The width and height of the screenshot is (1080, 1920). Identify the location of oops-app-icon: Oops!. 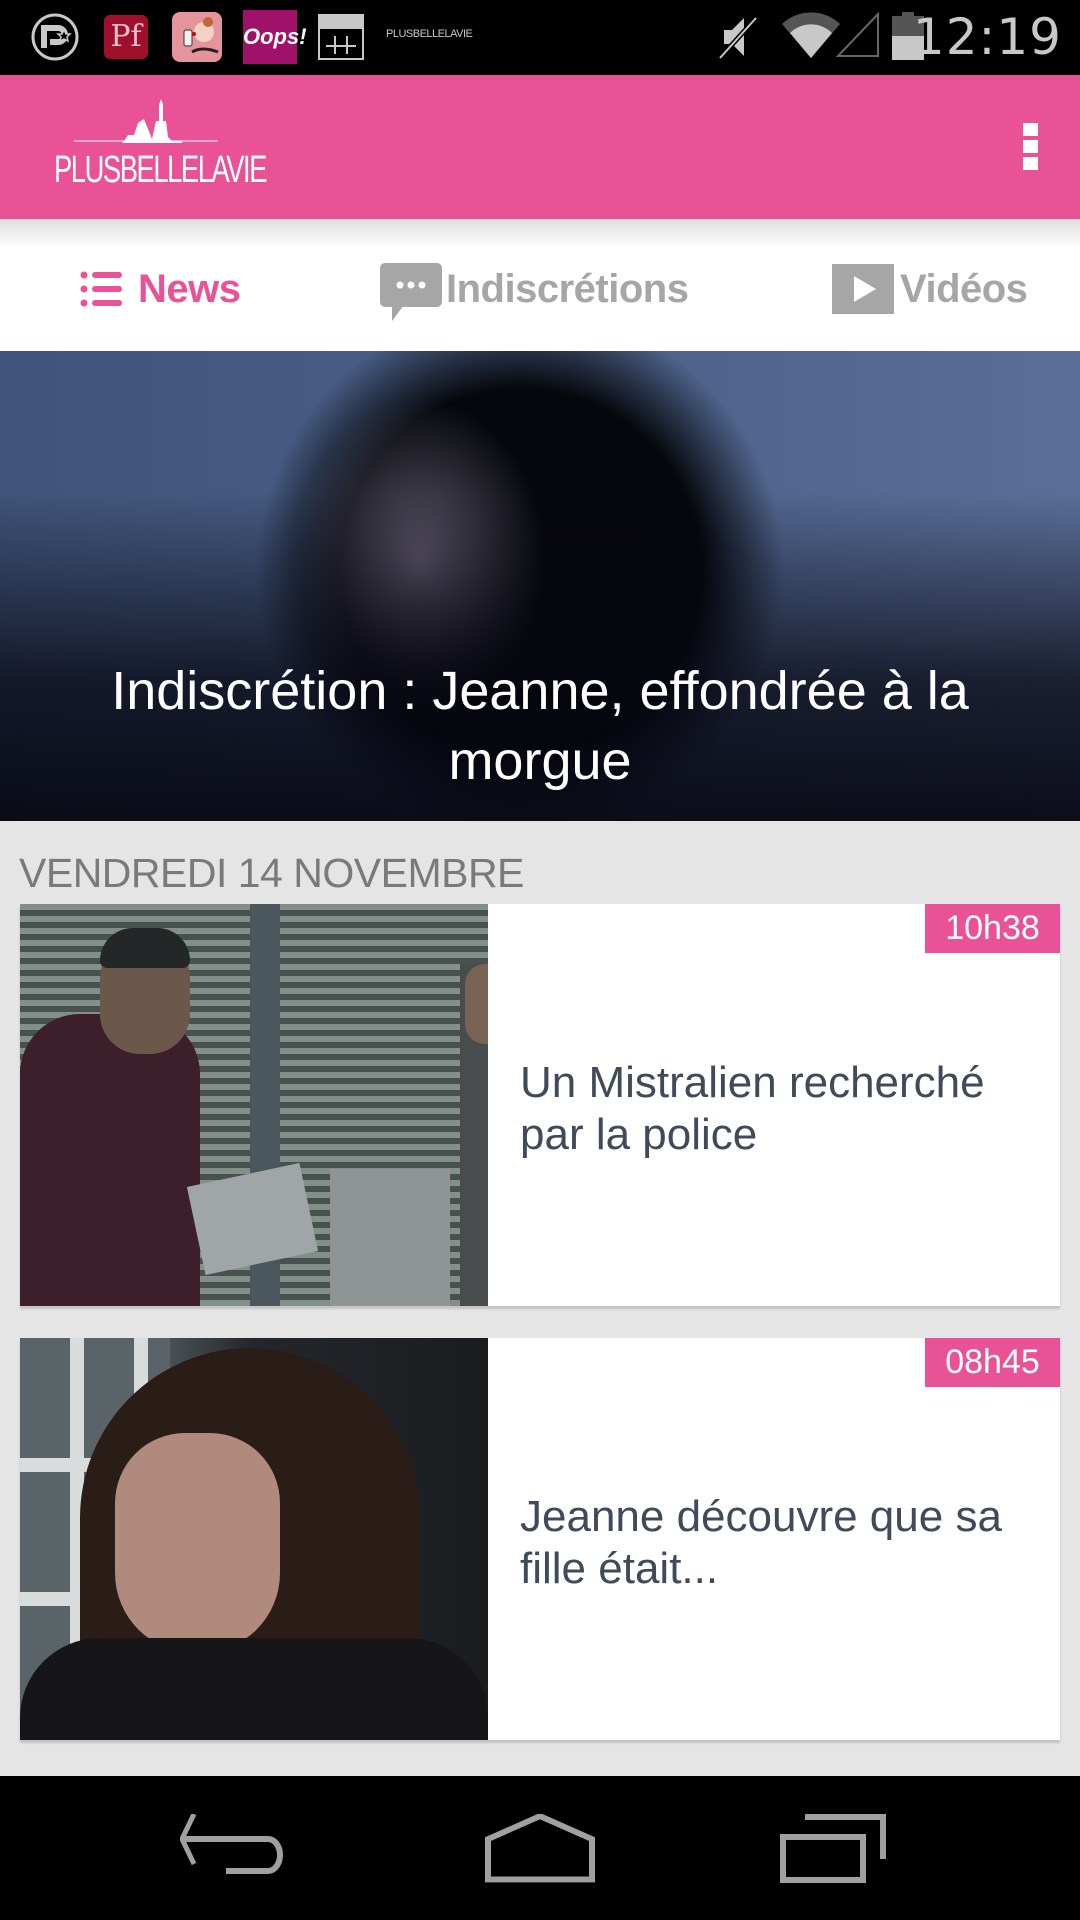
(275, 37).